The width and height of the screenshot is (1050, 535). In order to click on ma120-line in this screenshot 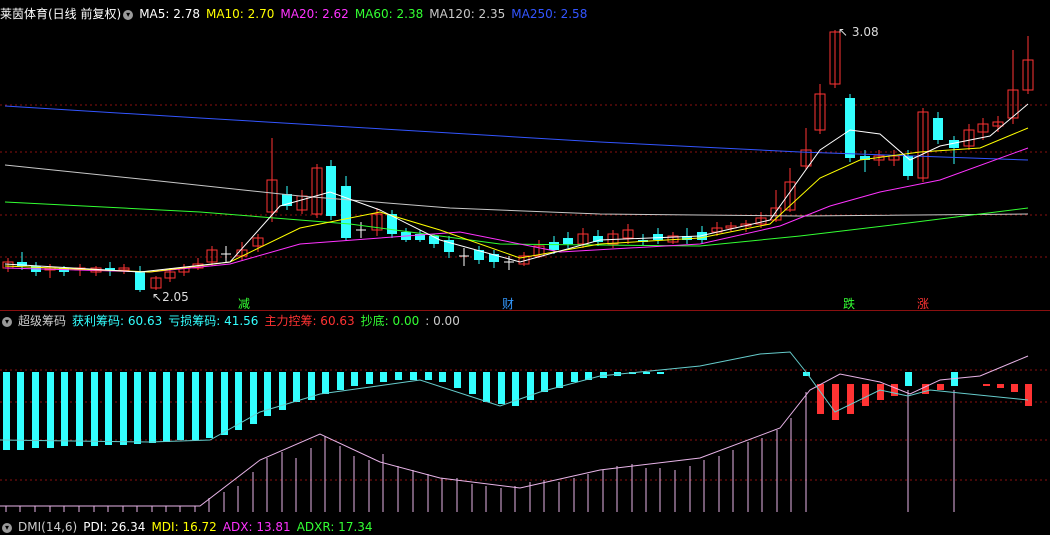, I will do `click(516, 190)`.